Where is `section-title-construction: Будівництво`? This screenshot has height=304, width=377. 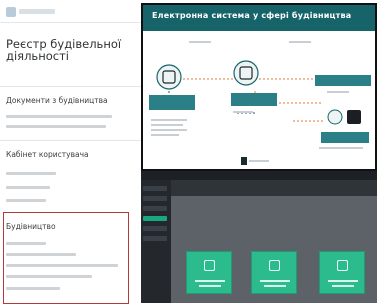
section-title-construction: Будівництво is located at coordinates (31, 226).